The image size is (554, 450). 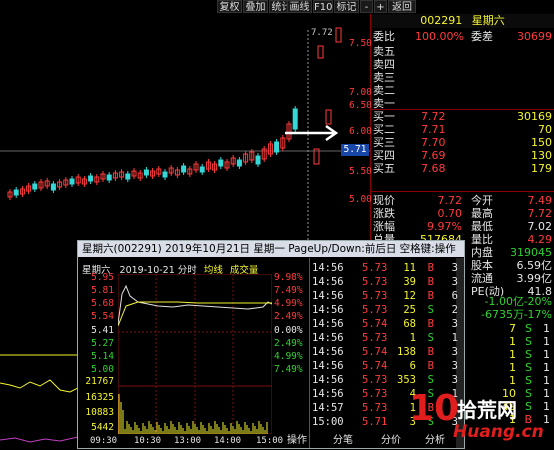 What do you see at coordinates (462, 21) in the screenshot?
I see `stock-header: 002291 星期六` at bounding box center [462, 21].